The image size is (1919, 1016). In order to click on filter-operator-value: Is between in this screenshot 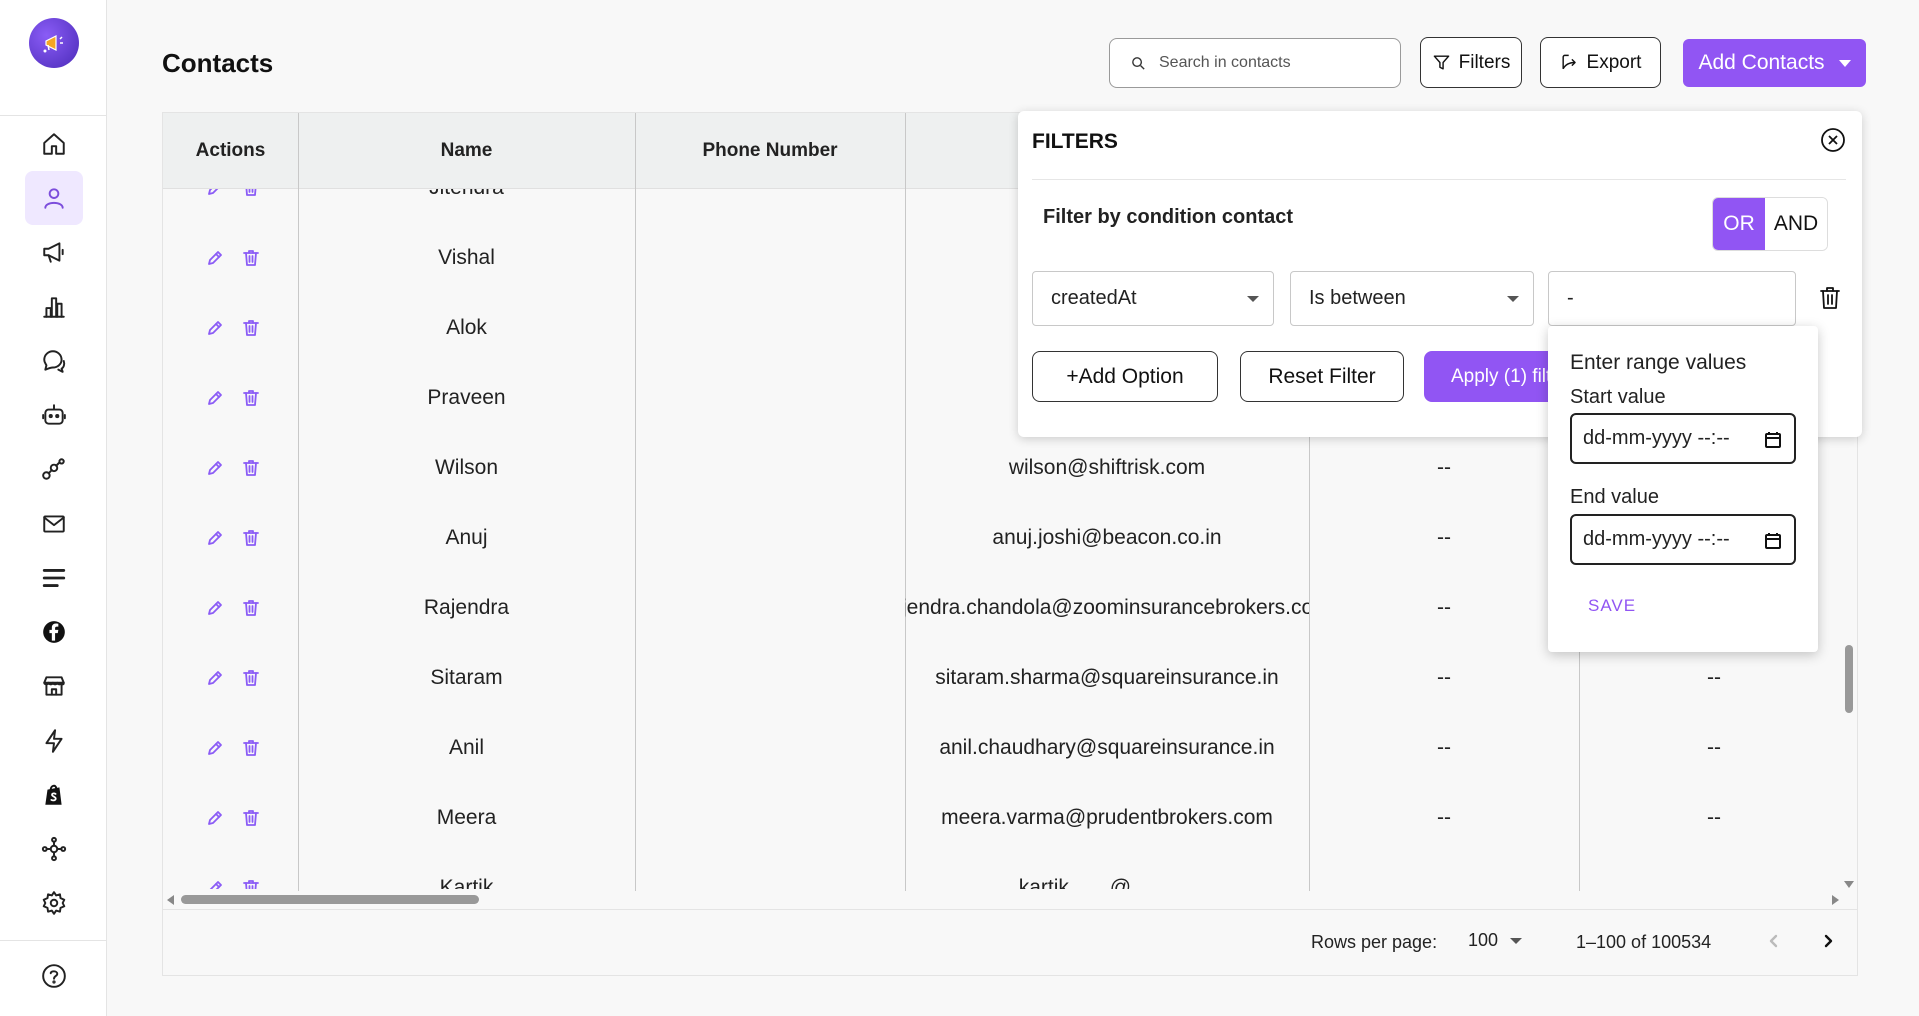, I will do `click(1357, 298)`.